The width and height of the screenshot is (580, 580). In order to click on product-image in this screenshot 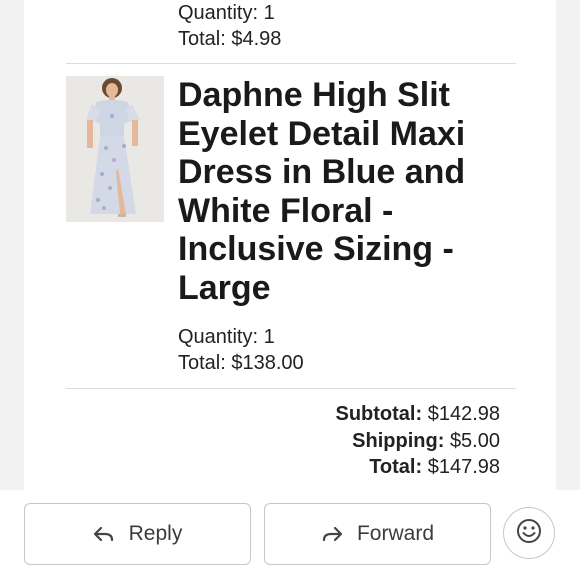, I will do `click(115, 149)`.